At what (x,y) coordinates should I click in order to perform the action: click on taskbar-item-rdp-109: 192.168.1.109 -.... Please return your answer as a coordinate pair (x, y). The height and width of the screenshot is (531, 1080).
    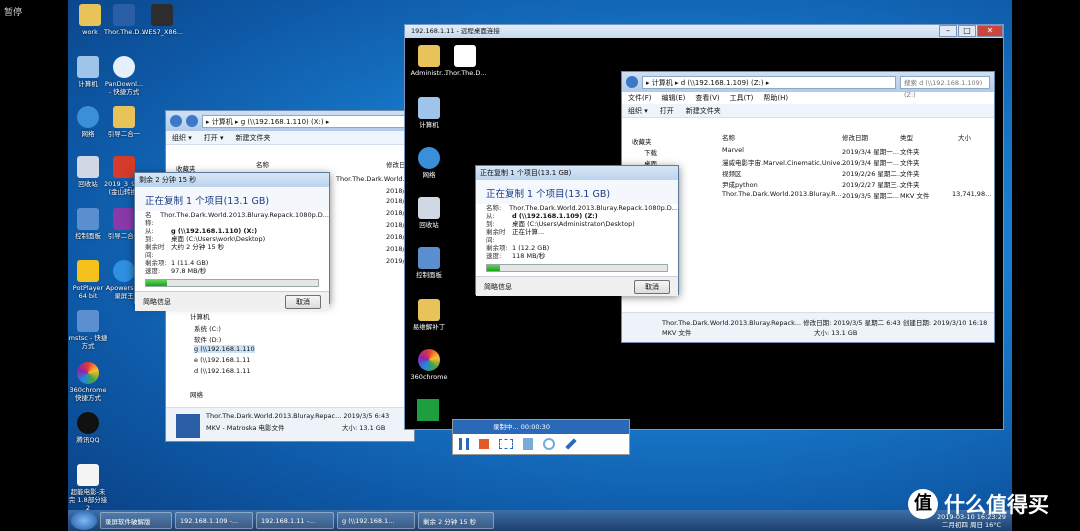
    Looking at the image, I should click on (214, 520).